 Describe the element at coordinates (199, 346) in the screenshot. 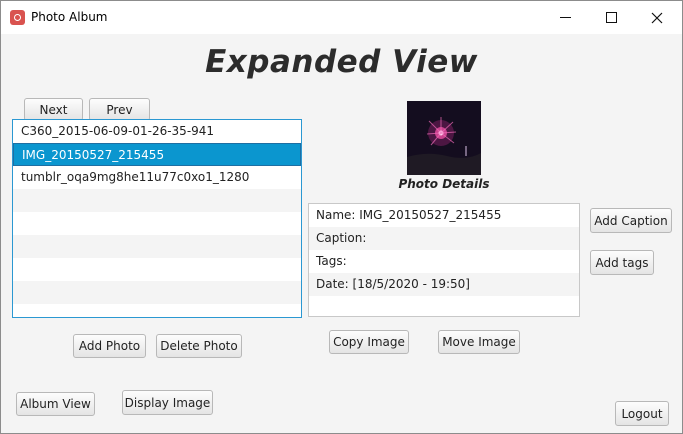

I see `delete-photo-button: Delete Photo` at that location.